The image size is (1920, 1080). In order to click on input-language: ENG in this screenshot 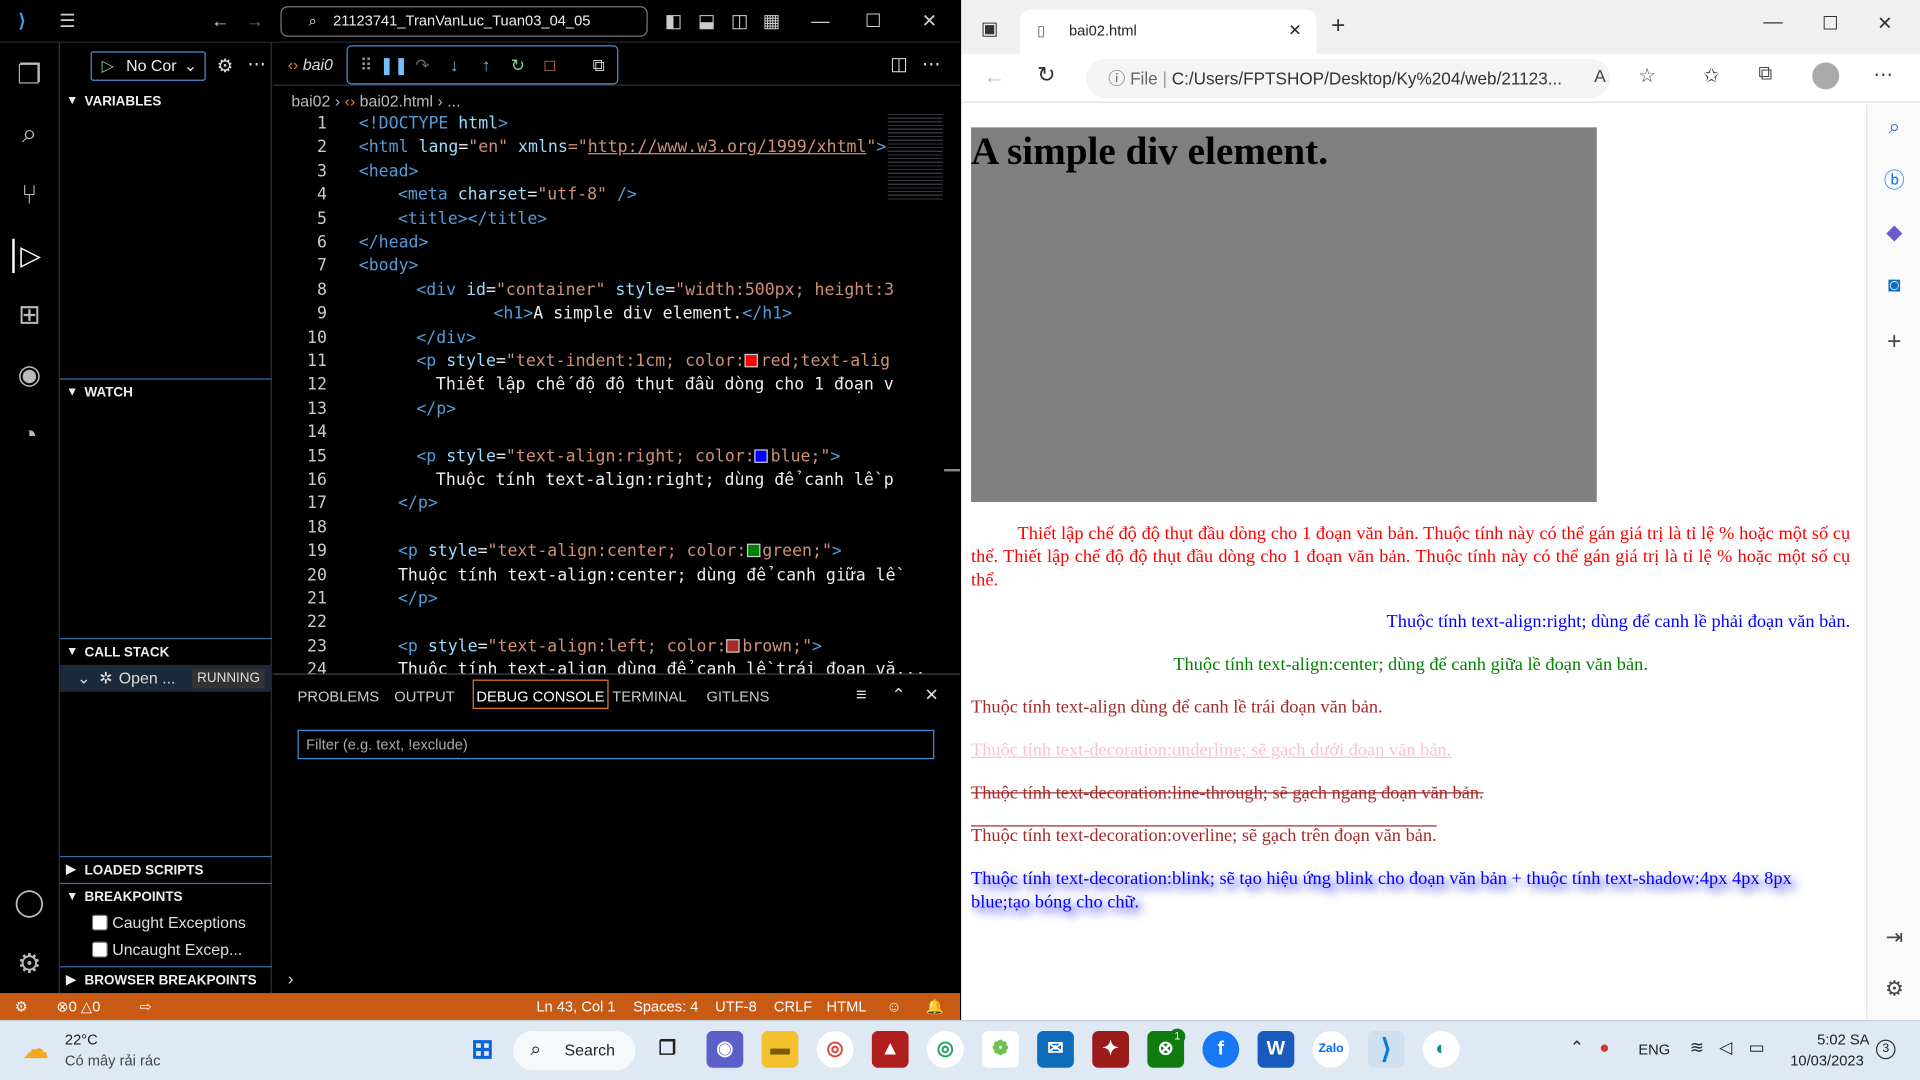, I will do `click(1654, 1049)`.